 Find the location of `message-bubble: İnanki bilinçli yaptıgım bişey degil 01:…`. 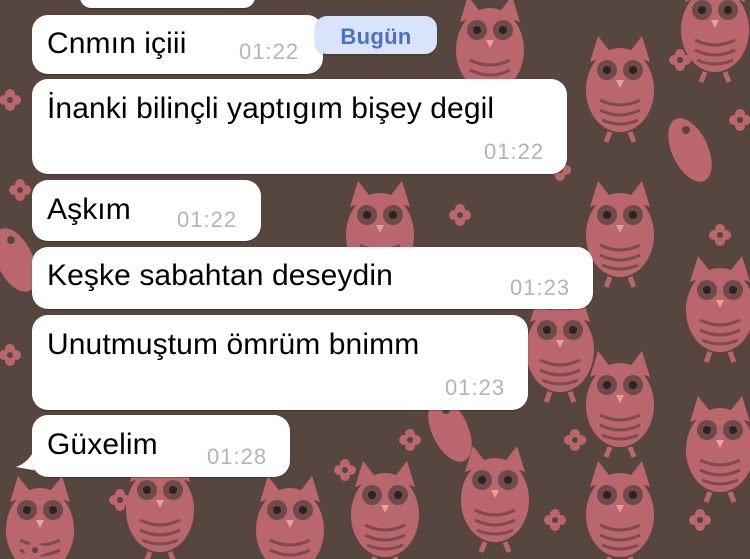

message-bubble: İnanki bilinçli yaptıgım bişey degil 01:… is located at coordinates (299, 126).